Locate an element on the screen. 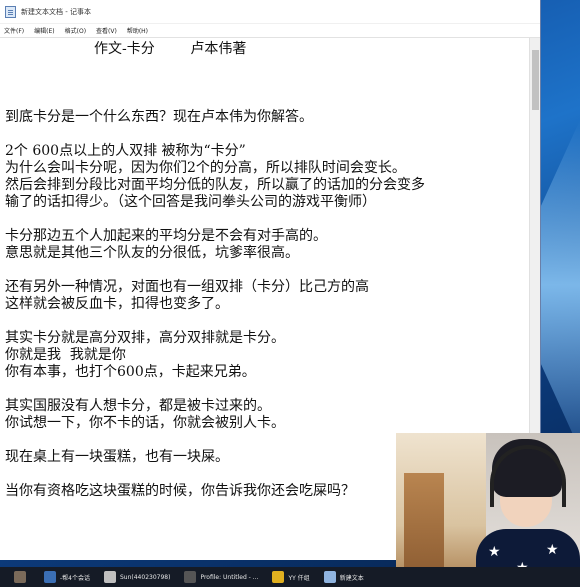 This screenshot has width=580, height=587. taskbar-item-label: 新建文本 is located at coordinates (351, 578).